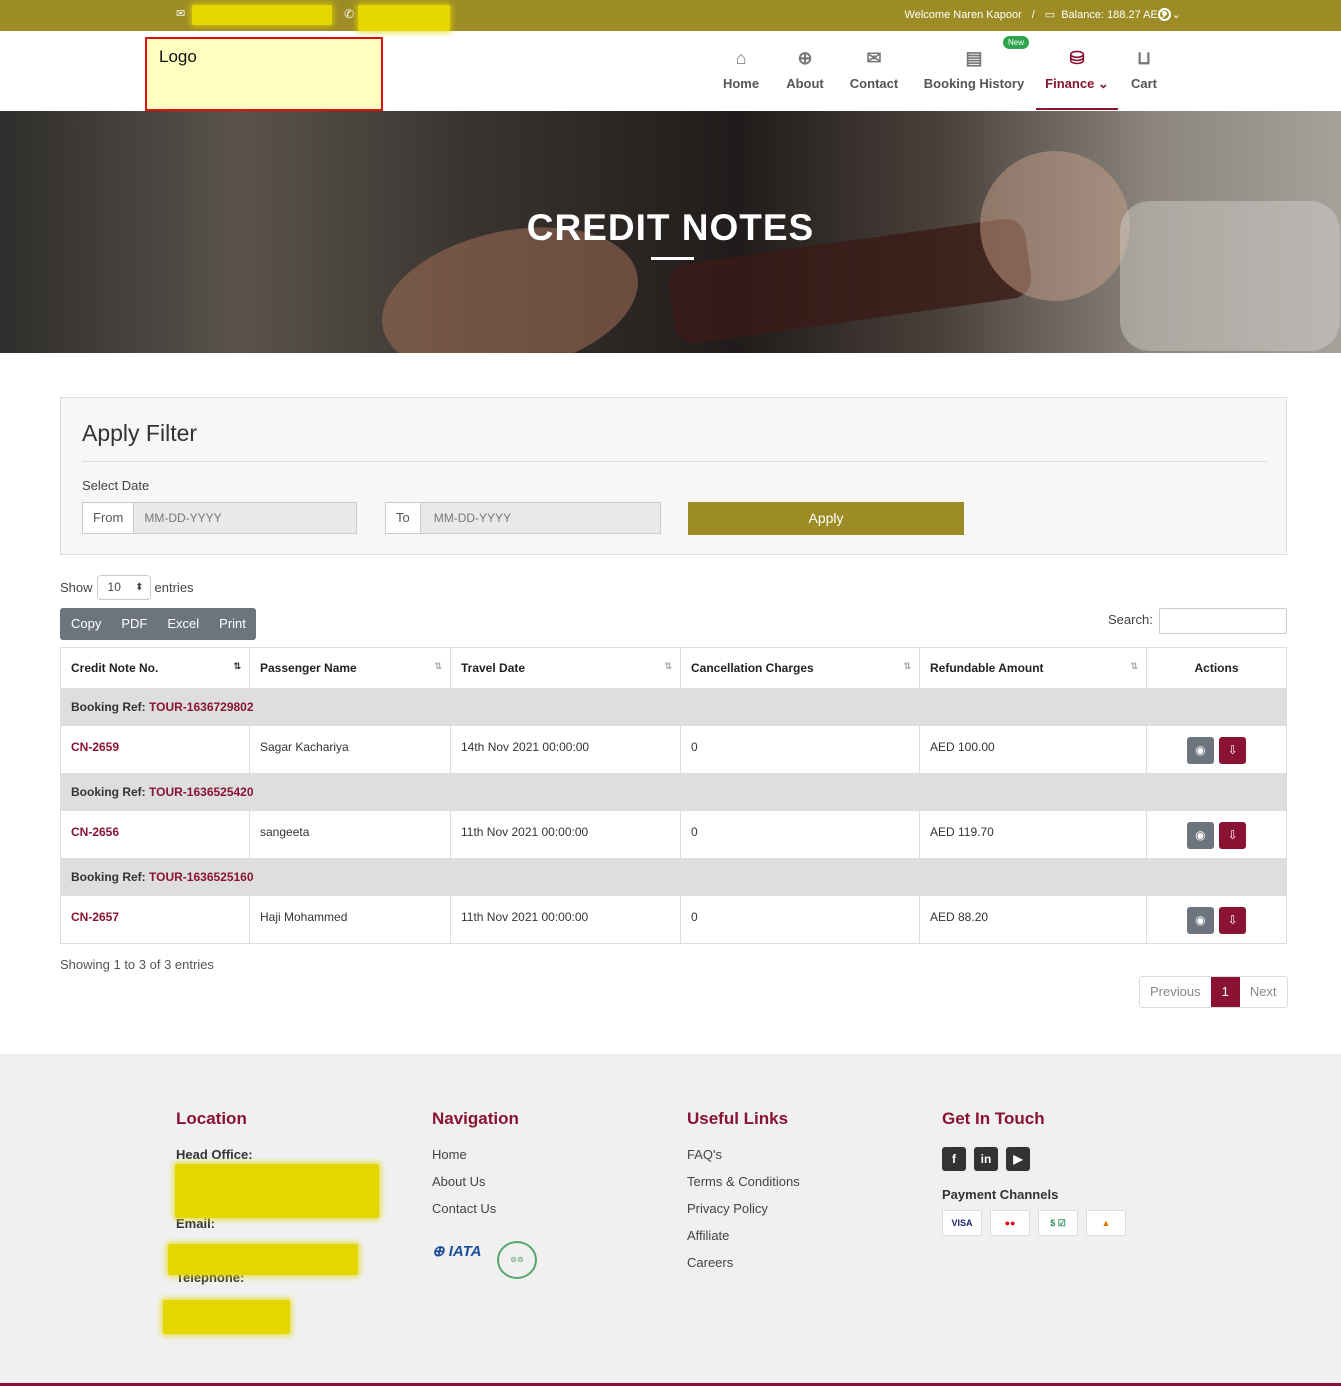 The image size is (1341, 1386). Describe the element at coordinates (350, 919) in the screenshot. I see `passenger-cell: Haji Mohammed` at that location.